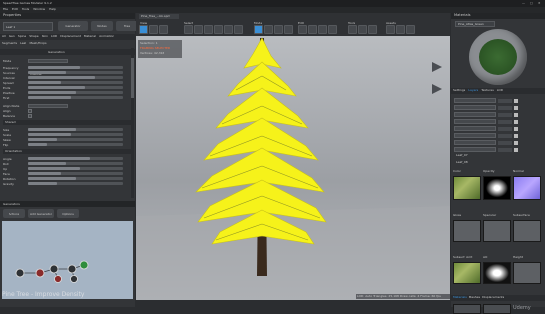  I want to click on export-icon, so click(410, 29).